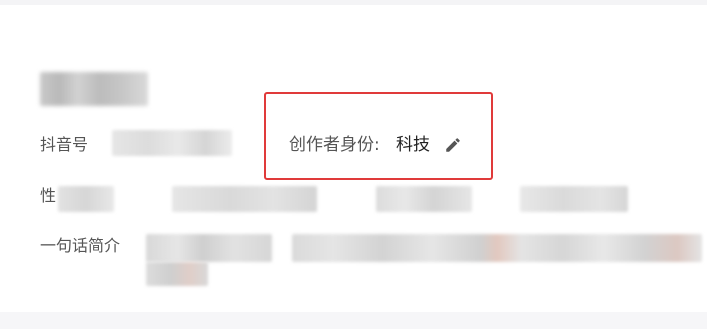 The width and height of the screenshot is (707, 329). Describe the element at coordinates (48, 195) in the screenshot. I see `gender-label: 性` at that location.